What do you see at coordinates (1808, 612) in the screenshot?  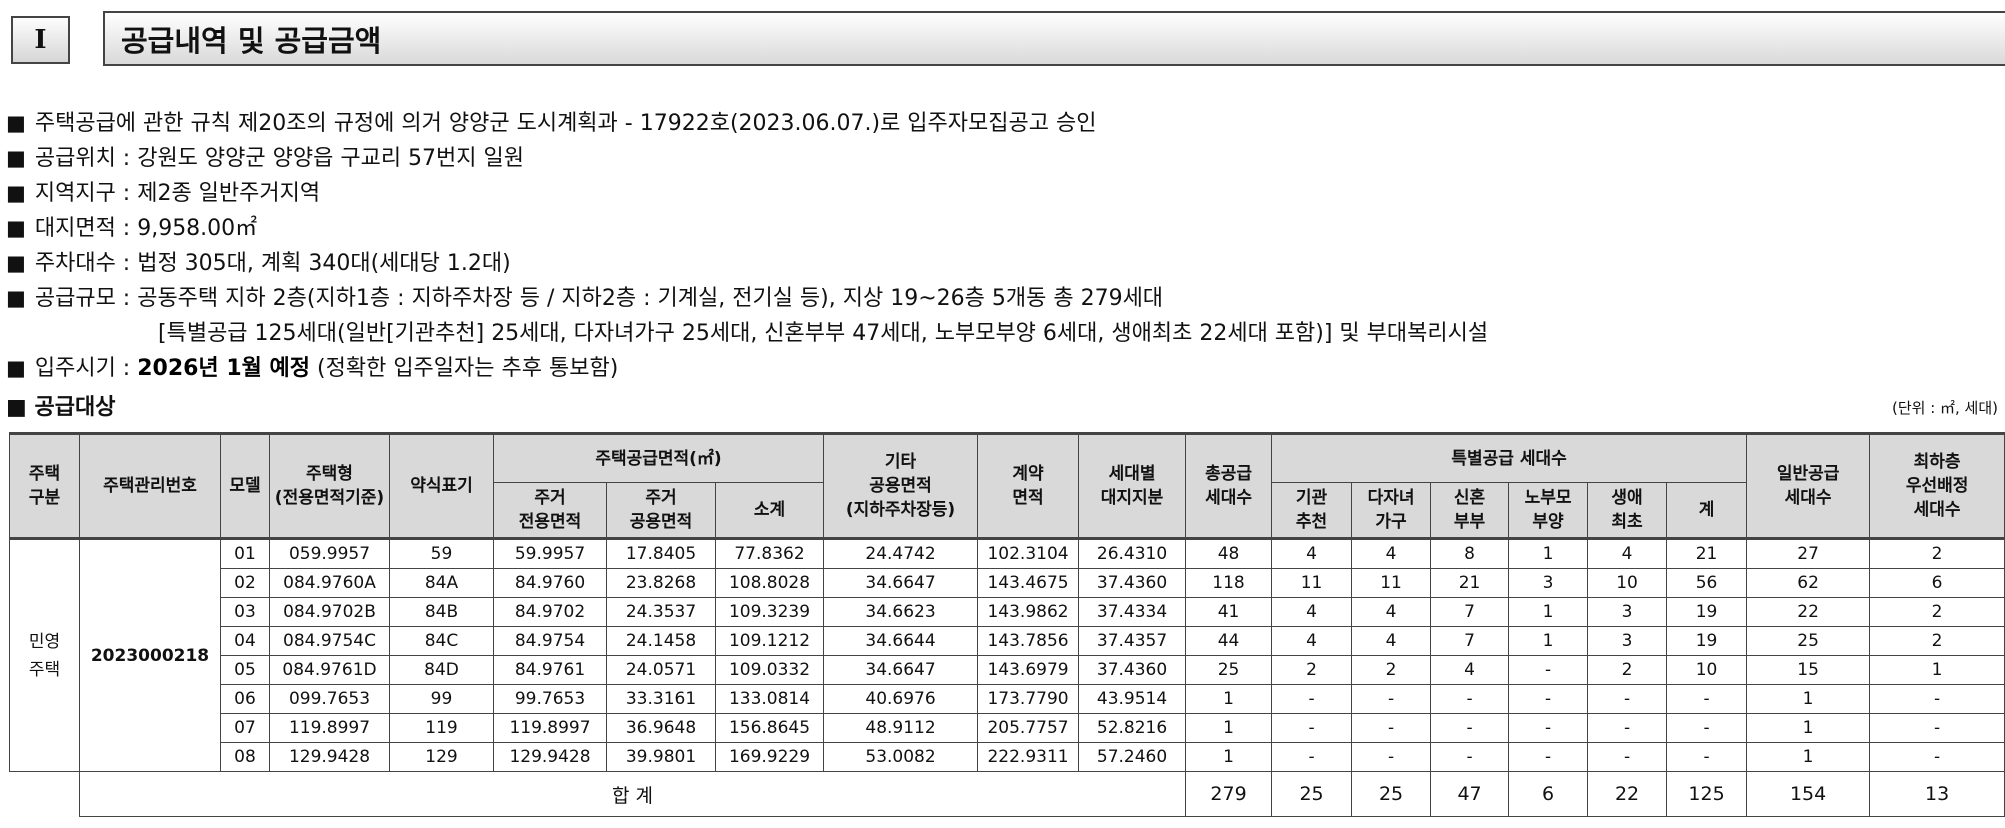 I see `table-cell: 22` at bounding box center [1808, 612].